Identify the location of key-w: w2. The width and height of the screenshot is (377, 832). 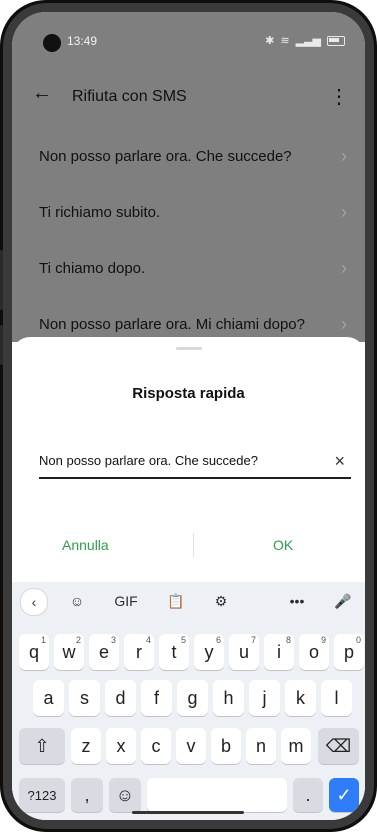
(69, 652).